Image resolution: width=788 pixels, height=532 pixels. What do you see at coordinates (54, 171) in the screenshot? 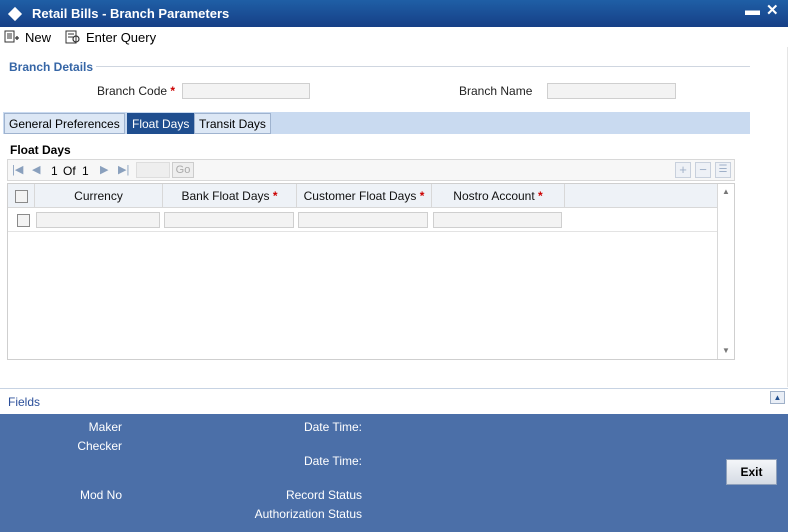
I see `current-page: 1` at bounding box center [54, 171].